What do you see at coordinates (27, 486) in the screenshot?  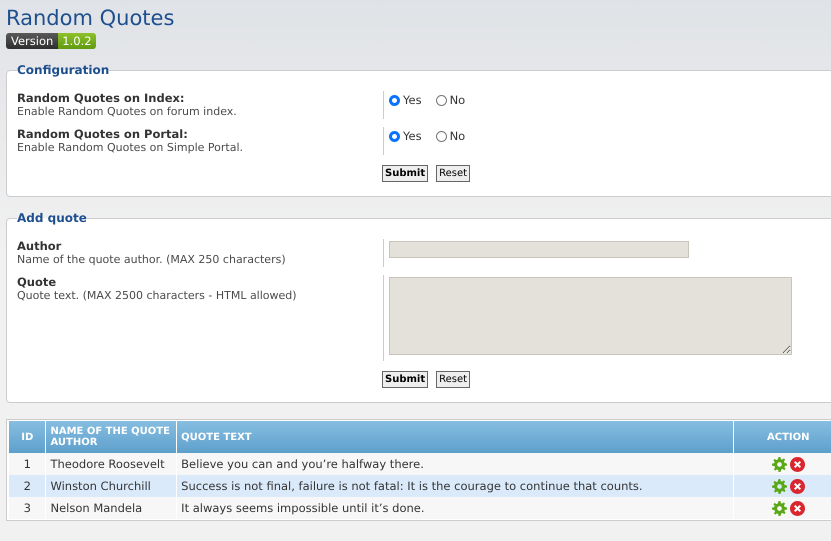 I see `table-cell-text: 2` at bounding box center [27, 486].